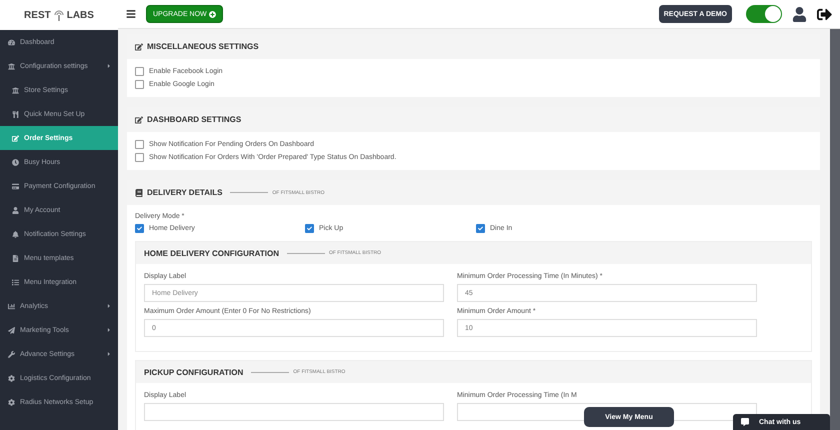 Image resolution: width=840 pixels, height=430 pixels. Describe the element at coordinates (835, 229) in the screenshot. I see `scrollbar` at that location.